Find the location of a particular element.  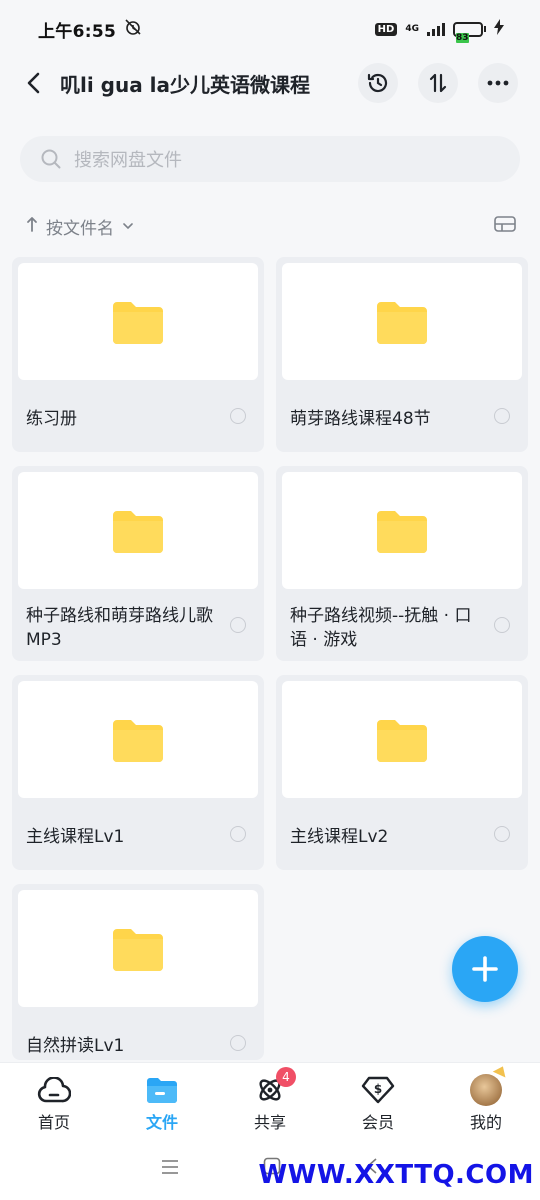

header: 叽li gua la少儿英语微课程 is located at coordinates (270, 83).